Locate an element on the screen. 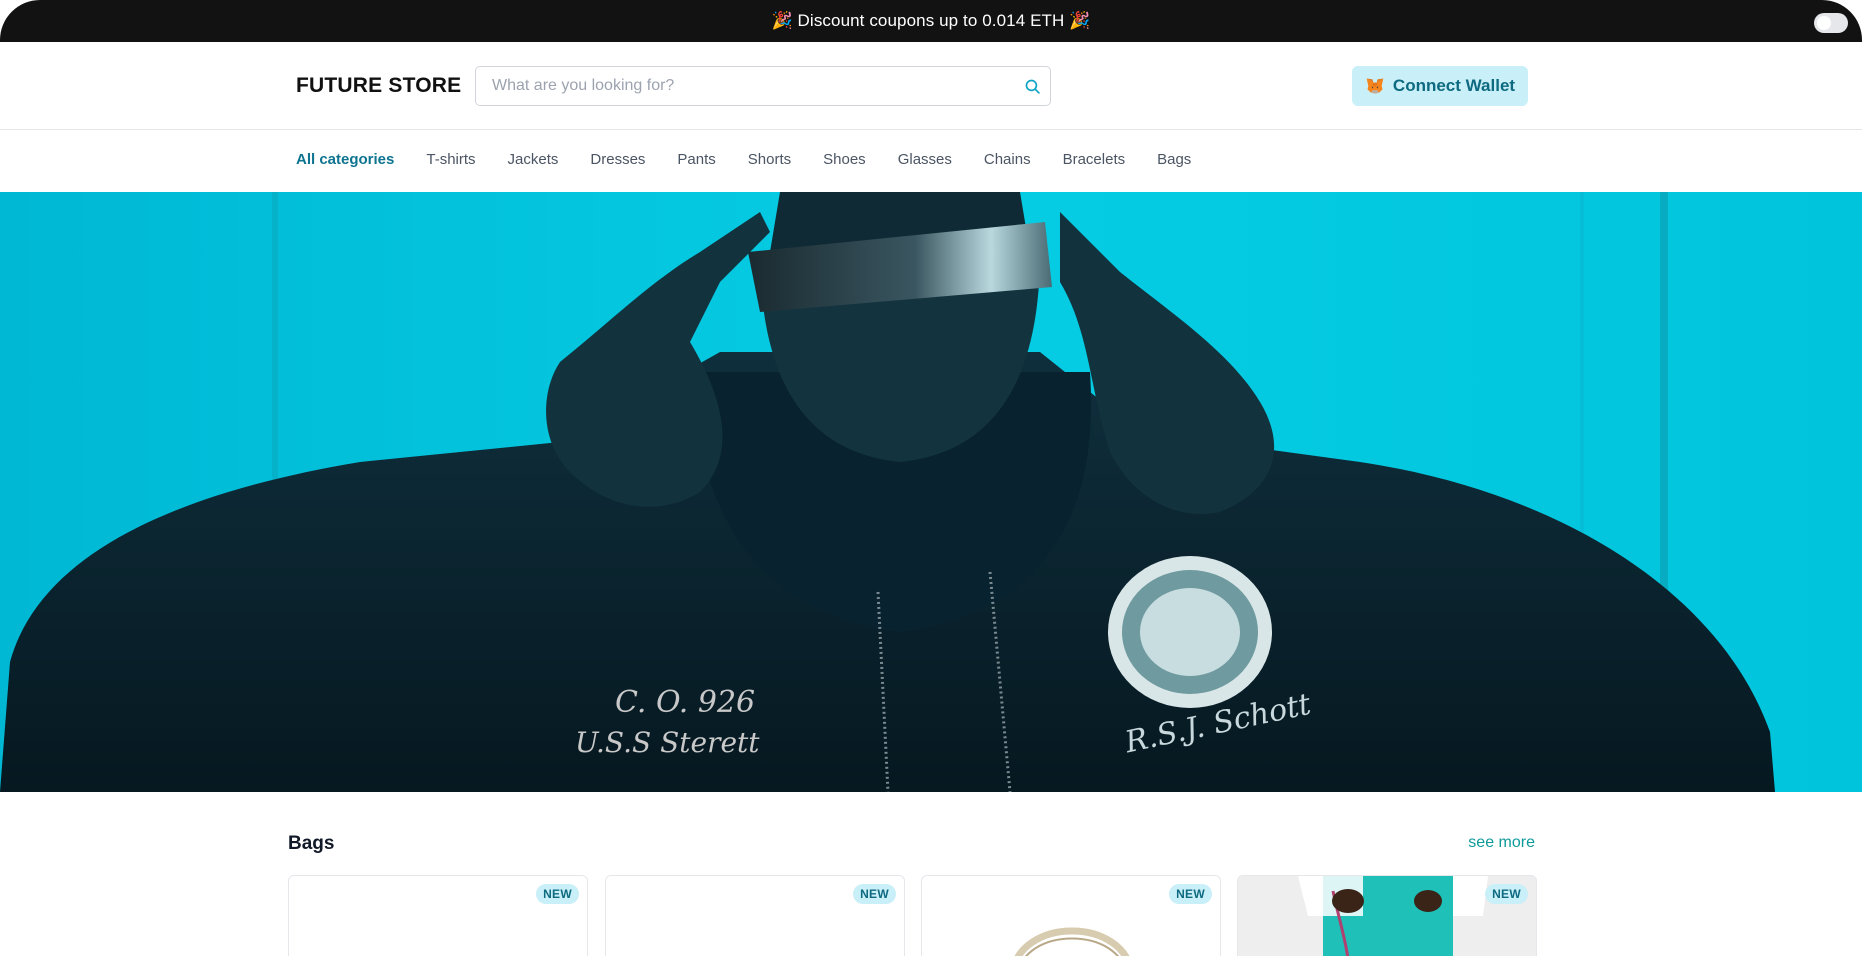  see-more-link: see more is located at coordinates (1501, 843).